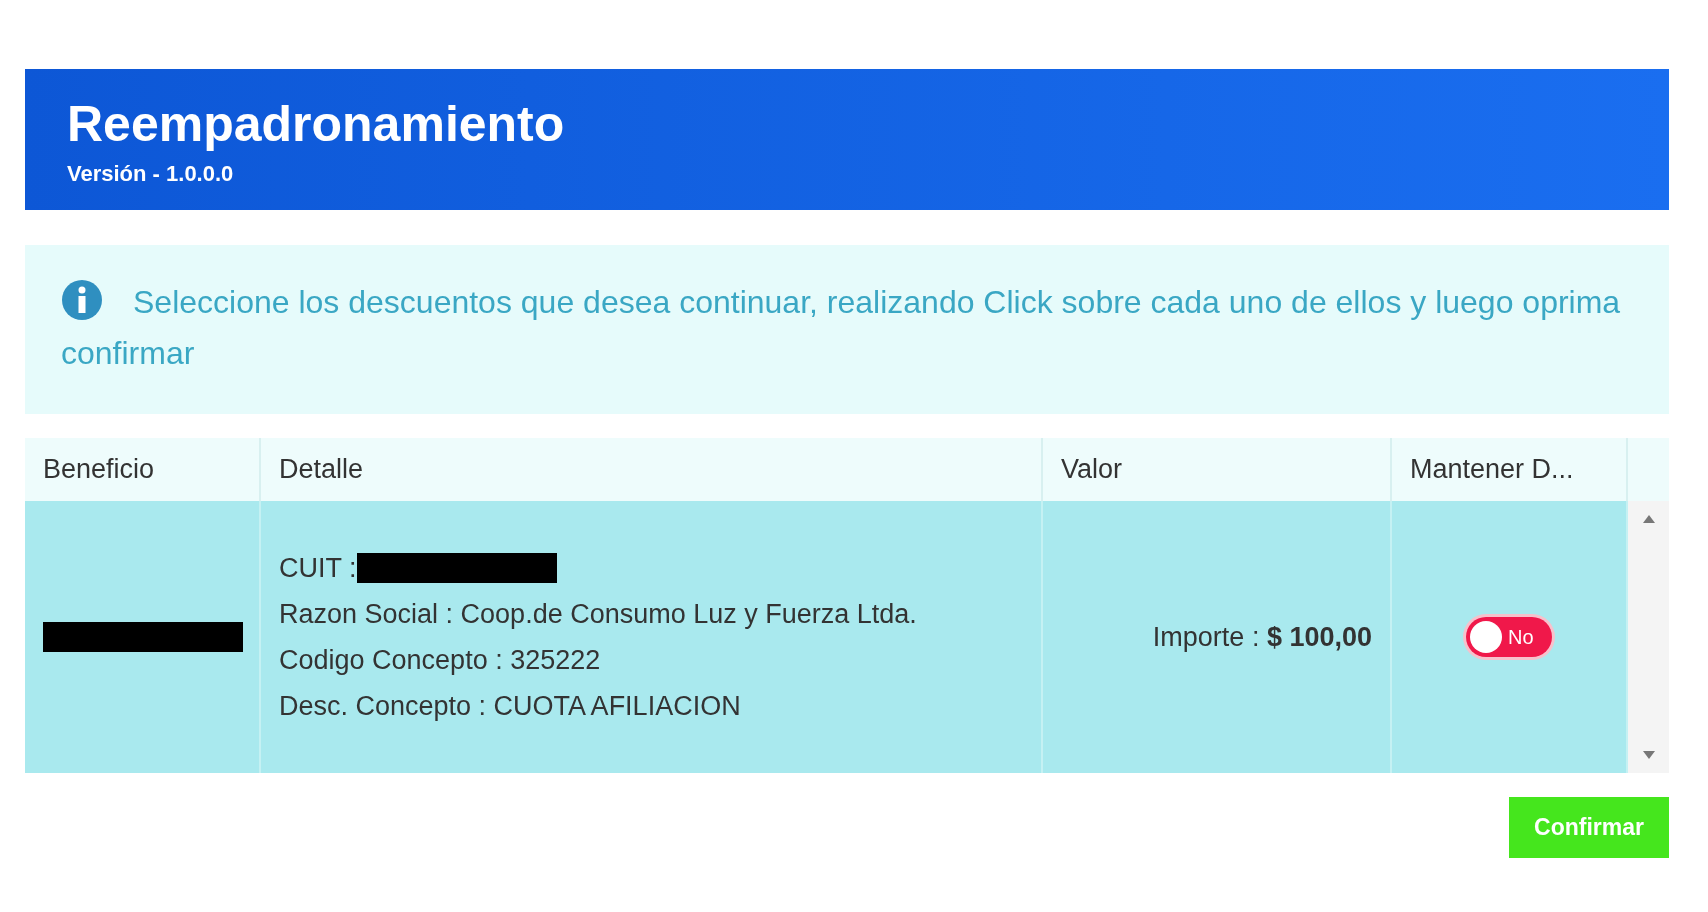  What do you see at coordinates (1217, 469) in the screenshot?
I see `column-header: Valor` at bounding box center [1217, 469].